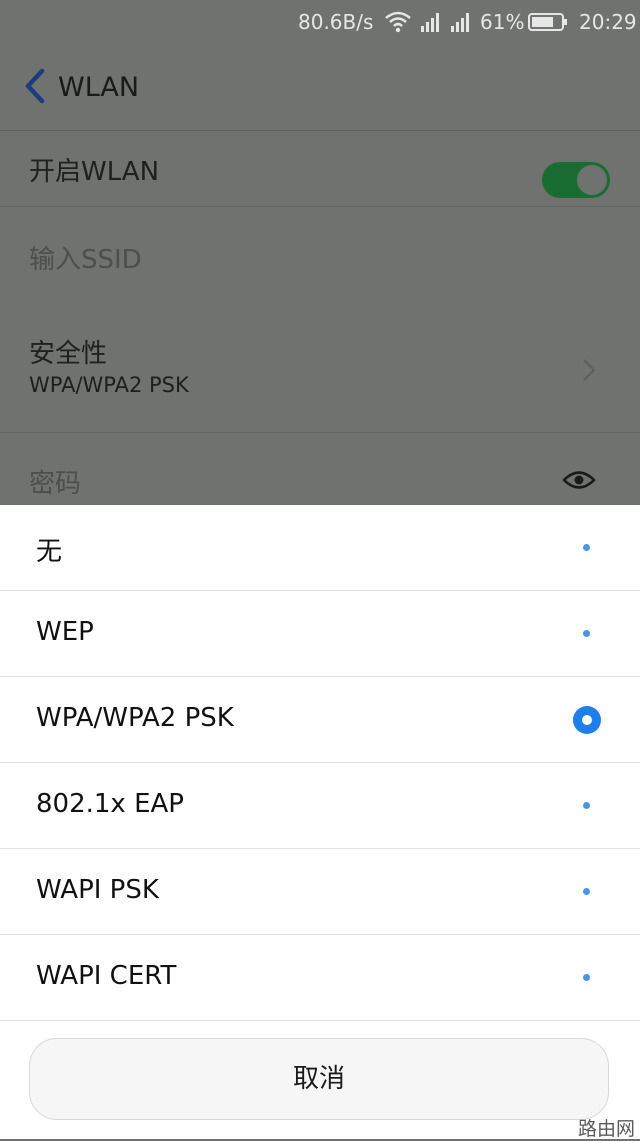 Image resolution: width=640 pixels, height=1141 pixels. I want to click on wifi-icon, so click(398, 22).